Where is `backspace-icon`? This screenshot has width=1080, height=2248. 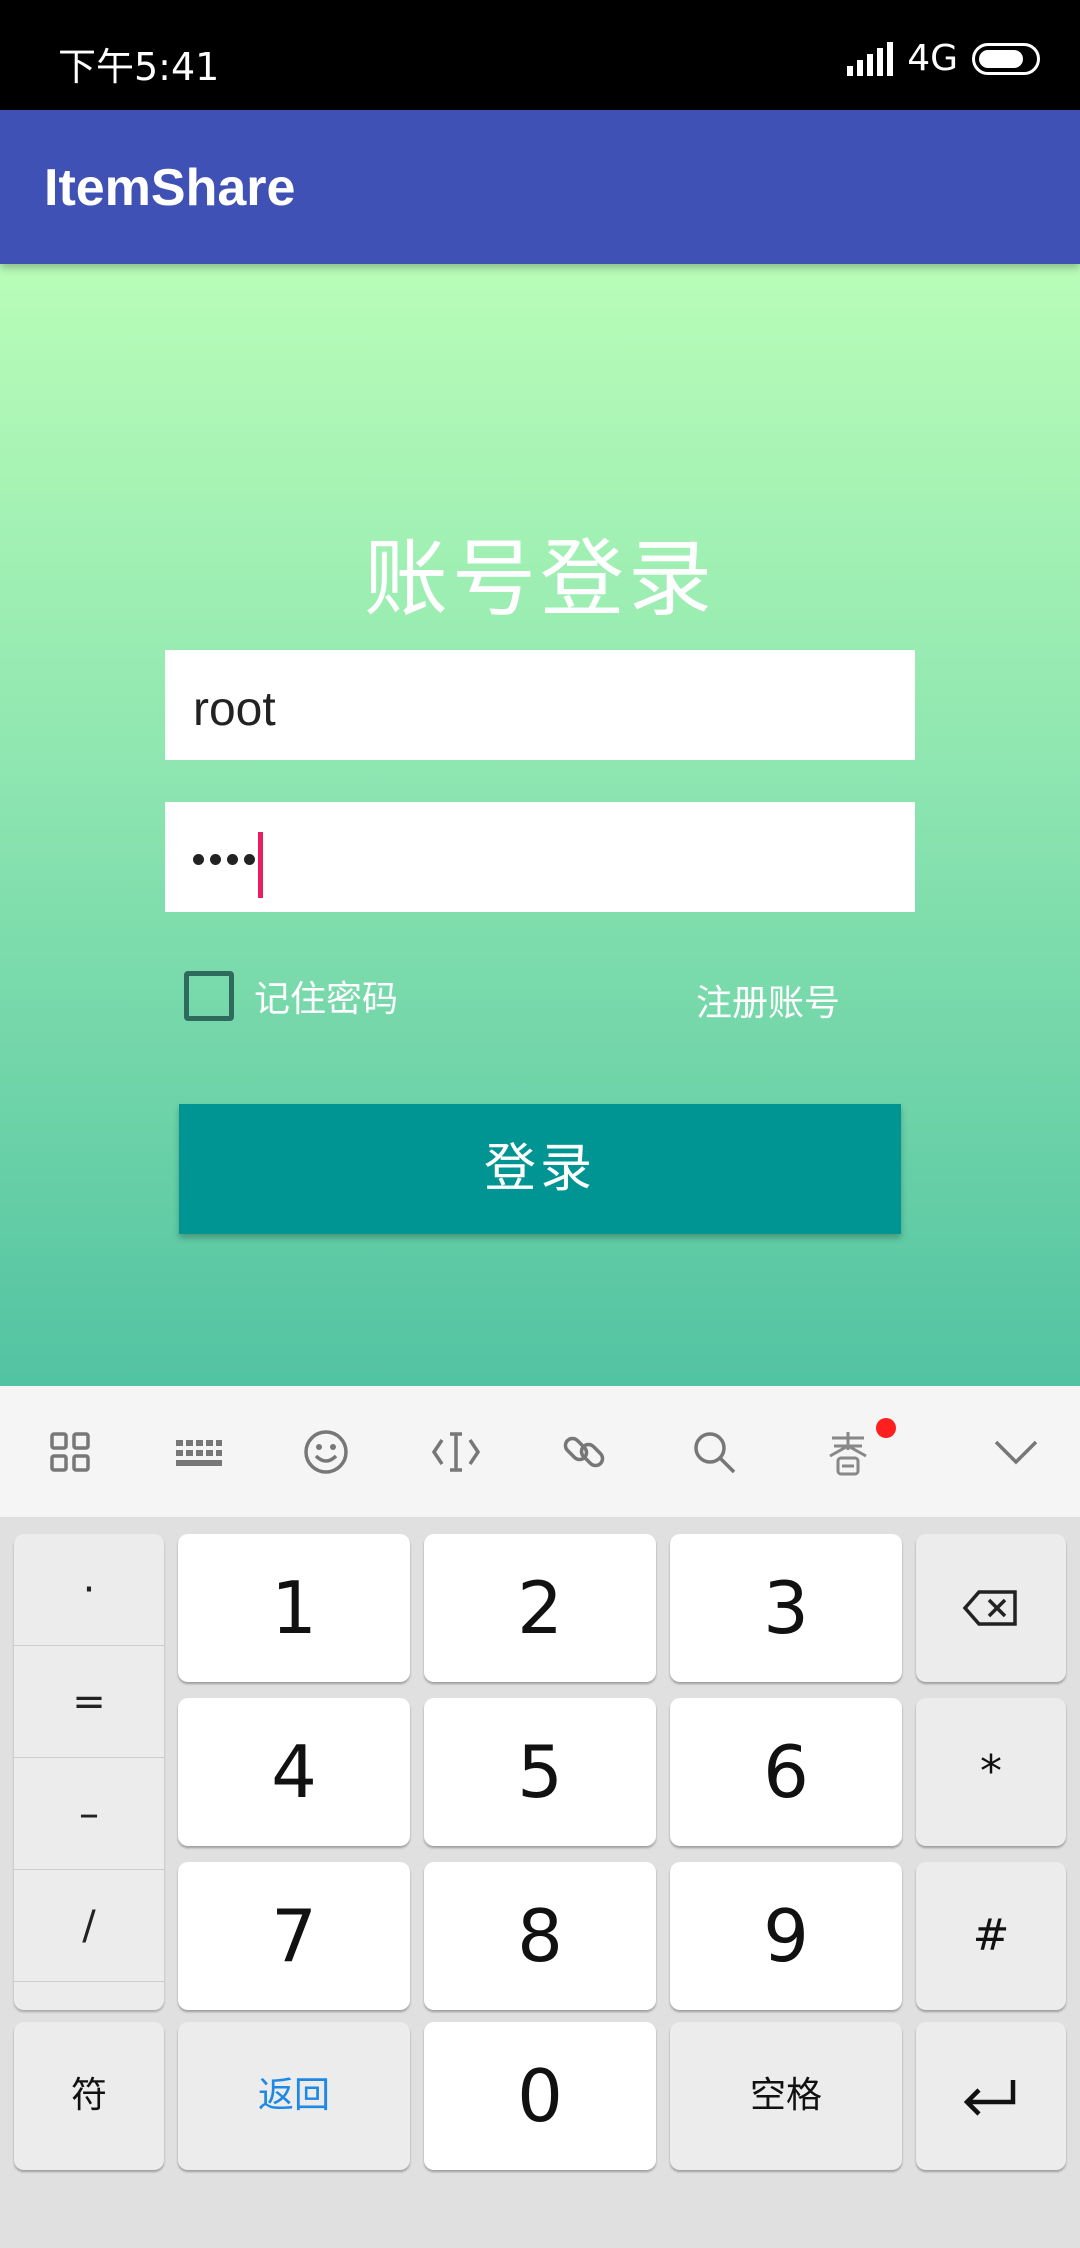 backspace-icon is located at coordinates (989, 1608).